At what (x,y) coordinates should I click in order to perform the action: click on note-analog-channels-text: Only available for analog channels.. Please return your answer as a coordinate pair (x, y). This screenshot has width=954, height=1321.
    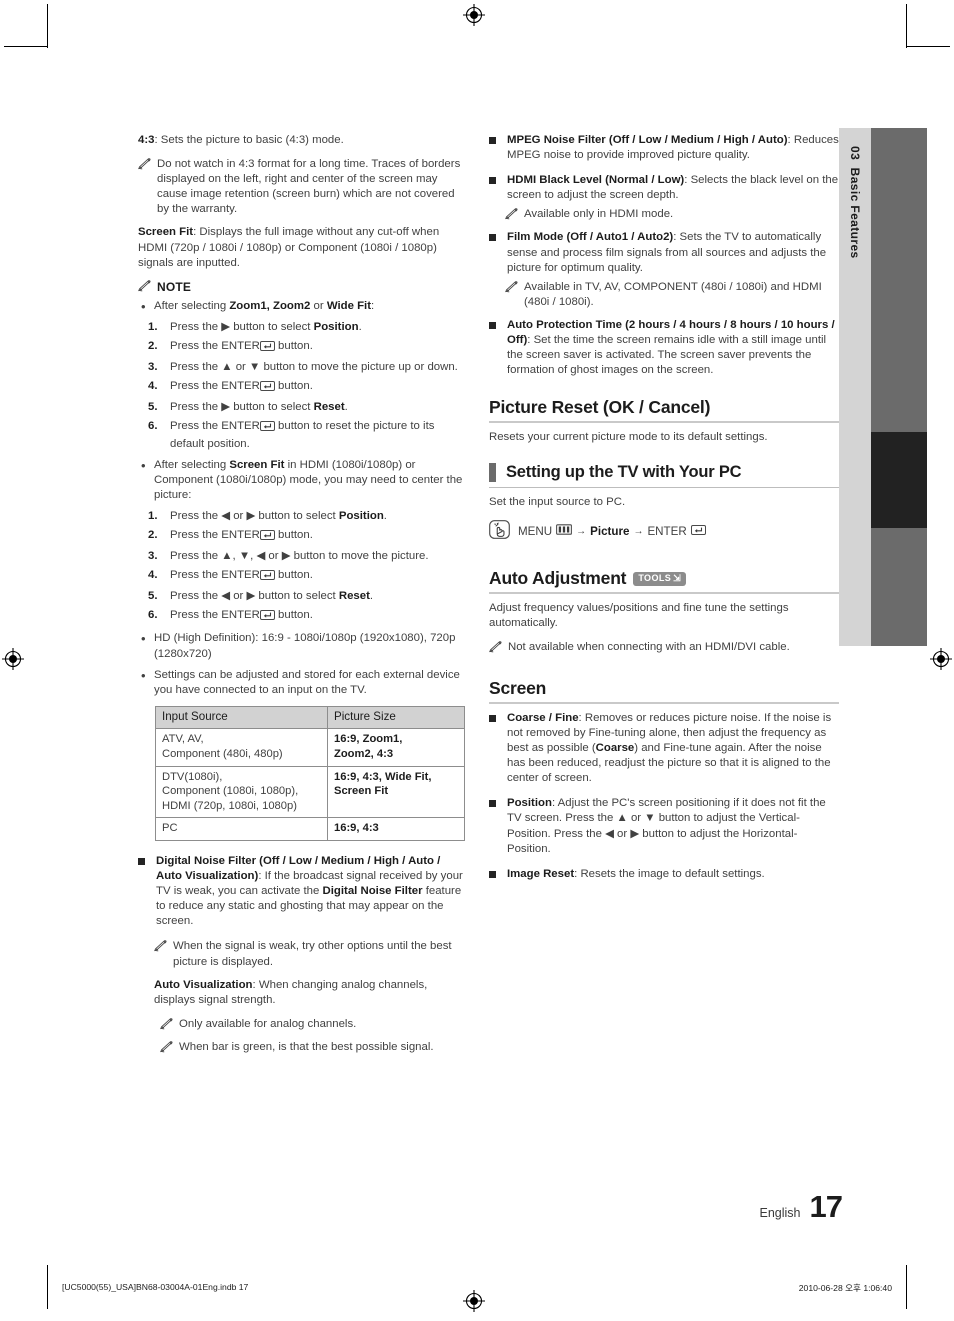
    Looking at the image, I should click on (268, 1023).